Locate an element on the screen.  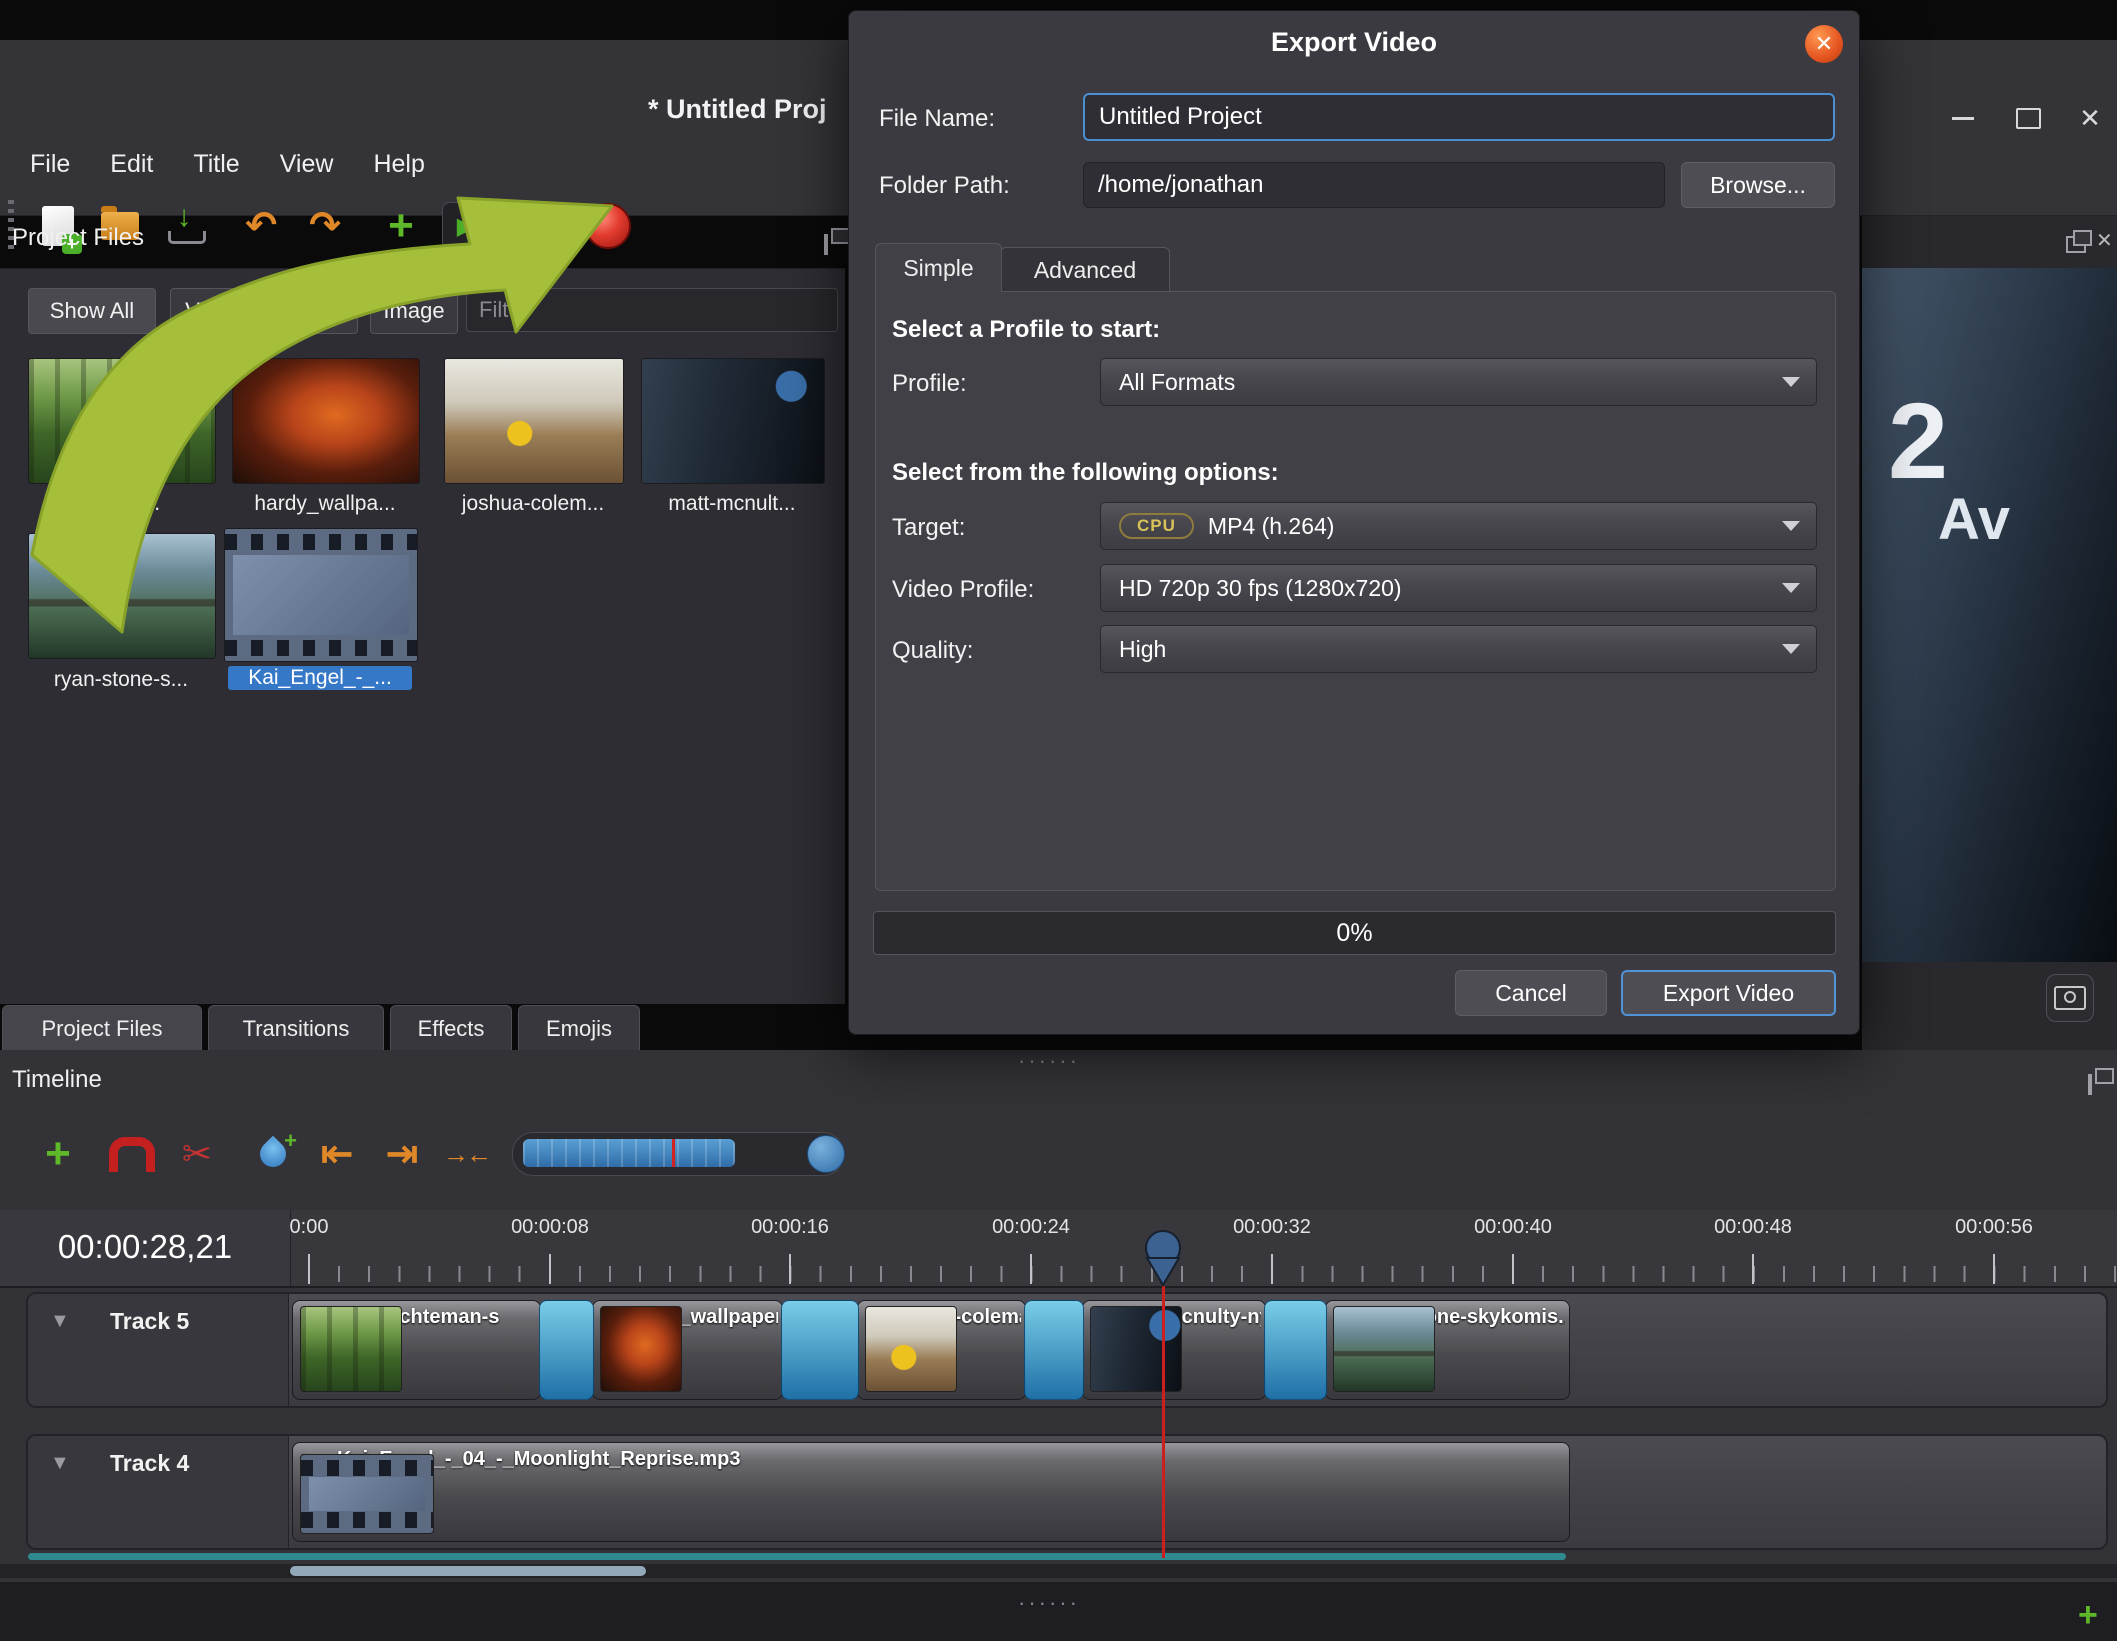
add-icon-bottom: + is located at coordinates (2088, 1615).